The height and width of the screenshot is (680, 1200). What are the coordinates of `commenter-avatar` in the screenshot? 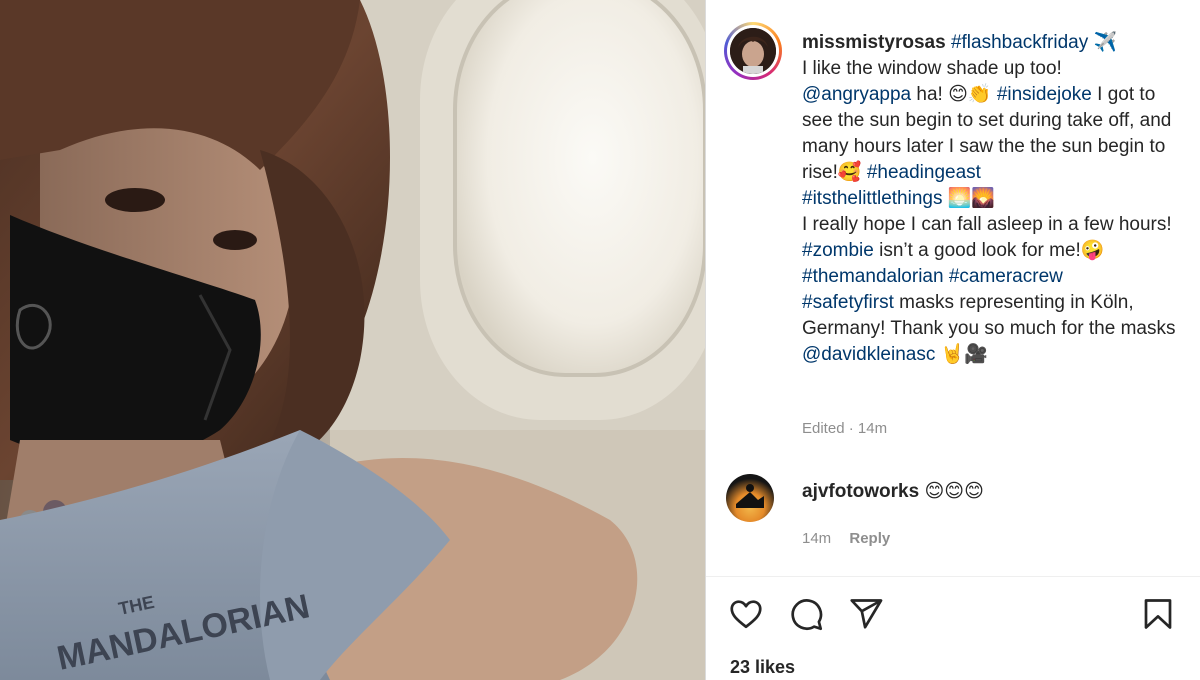 It's located at (750, 498).